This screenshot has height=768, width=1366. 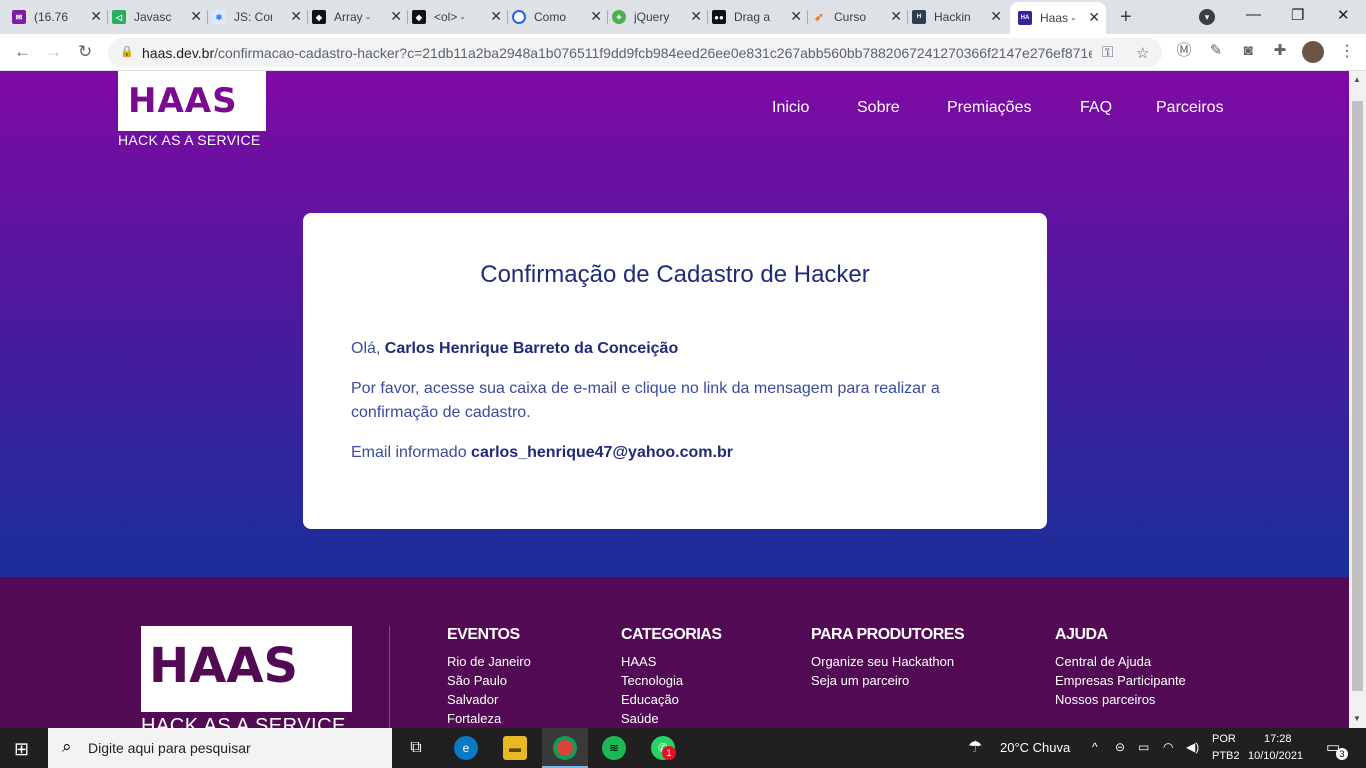 I want to click on footer-link: Organize seu Hackathon, so click(x=887, y=661).